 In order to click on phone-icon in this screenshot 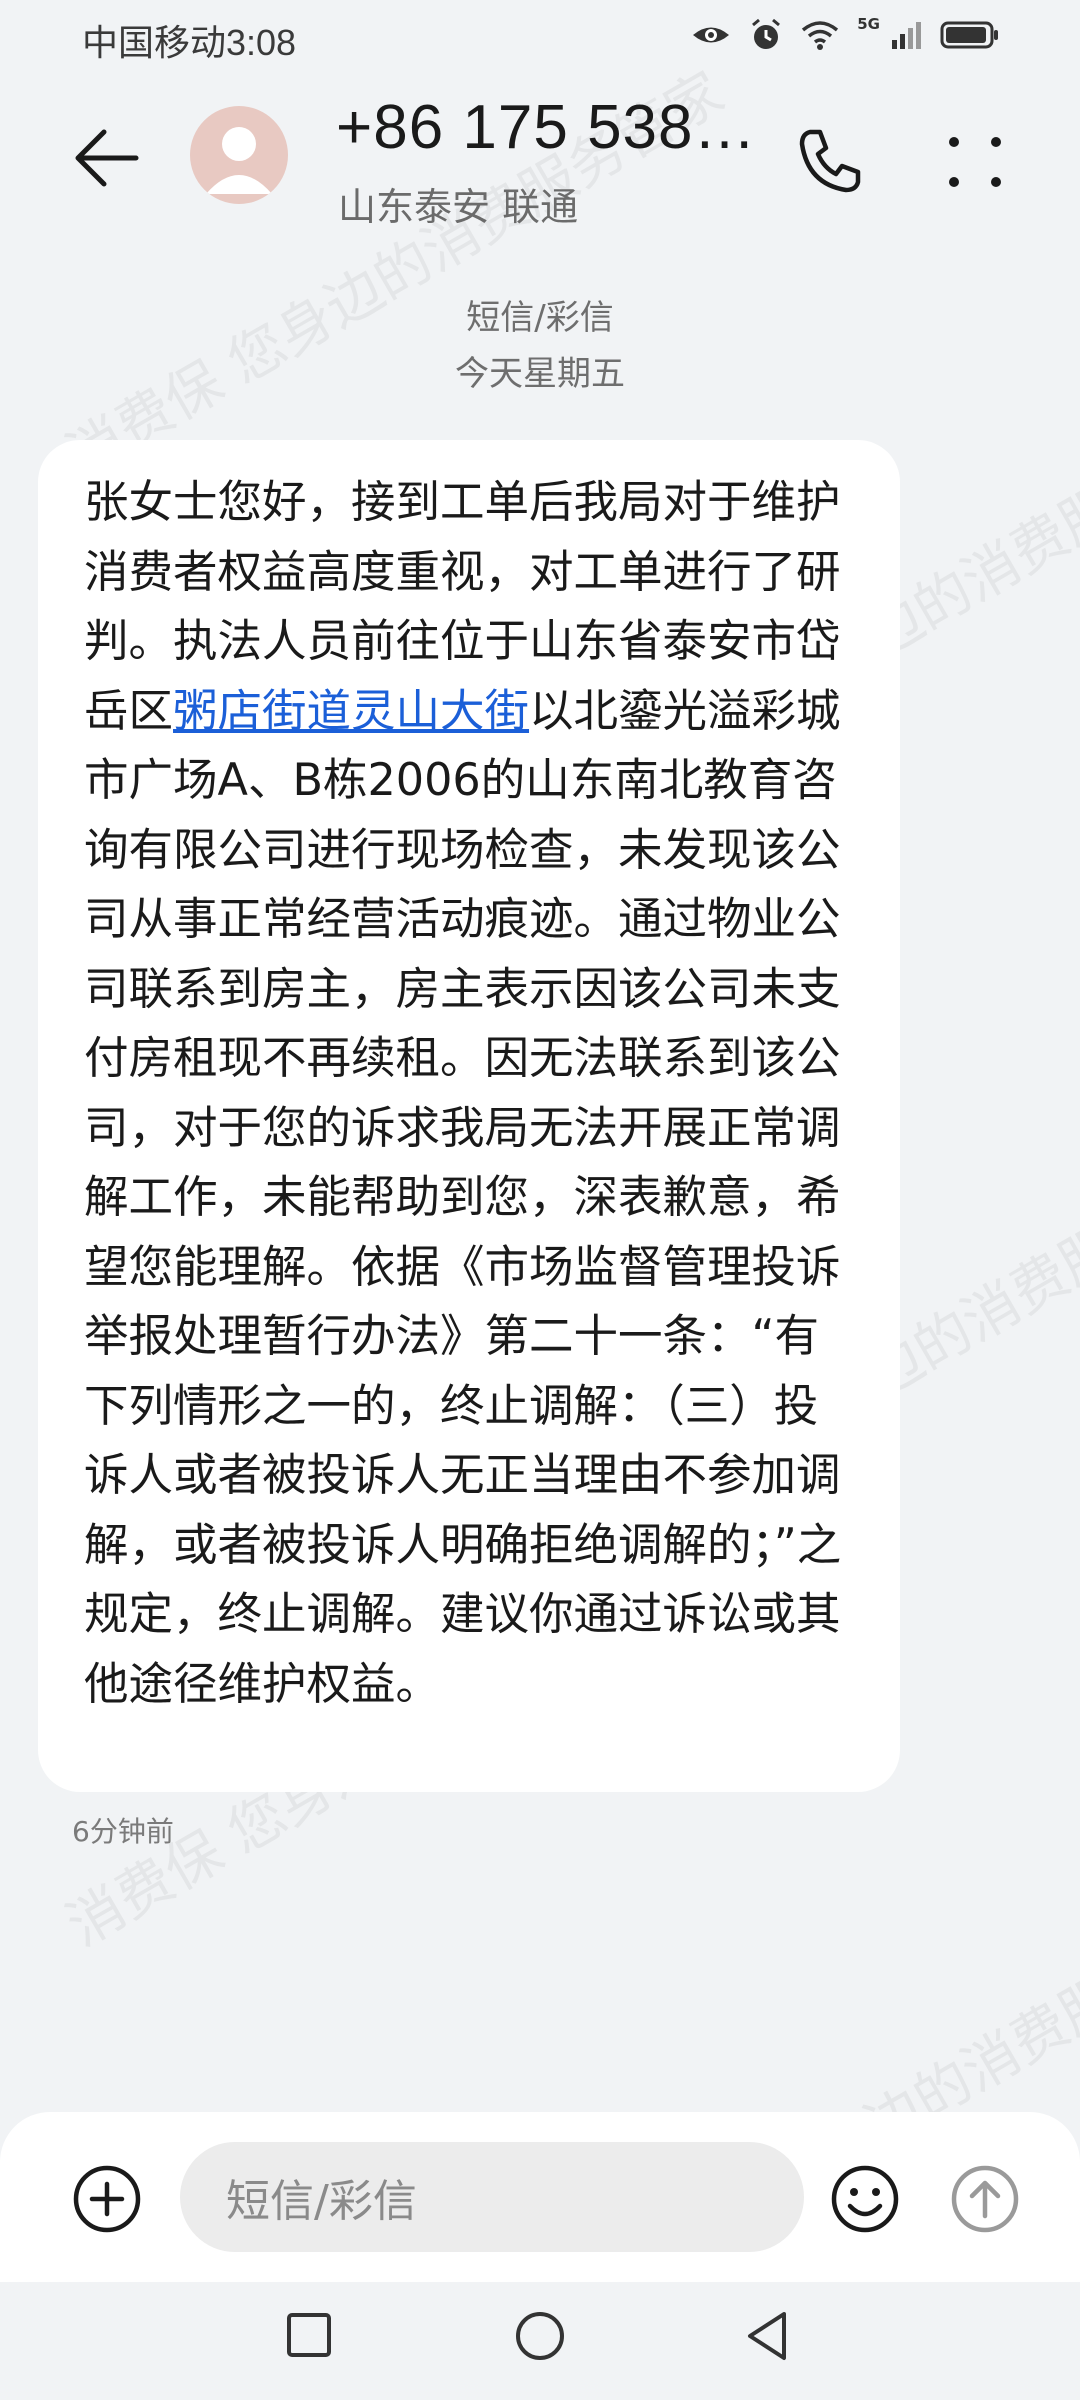, I will do `click(830, 161)`.